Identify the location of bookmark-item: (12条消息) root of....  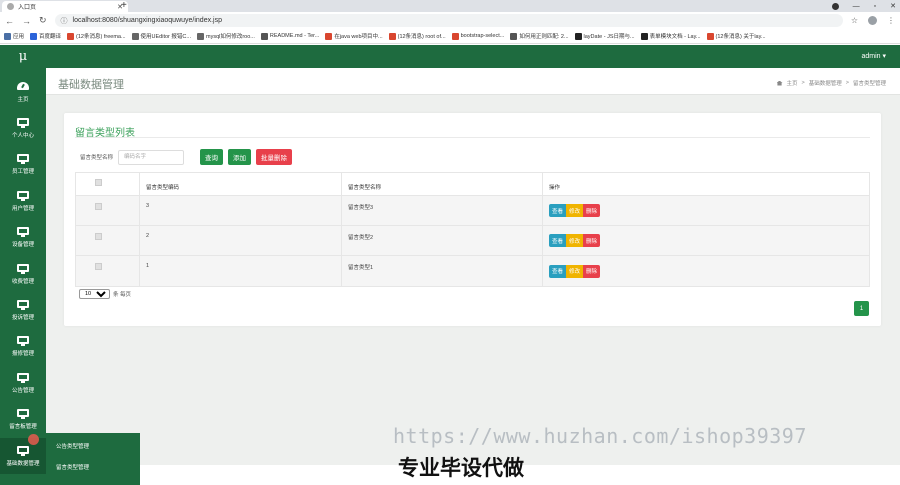
(417, 36).